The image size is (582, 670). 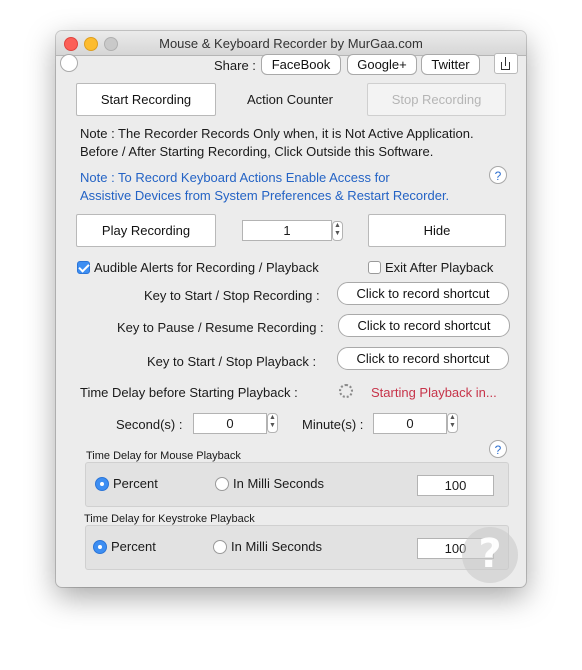 What do you see at coordinates (498, 175) in the screenshot?
I see `help-icon: ?` at bounding box center [498, 175].